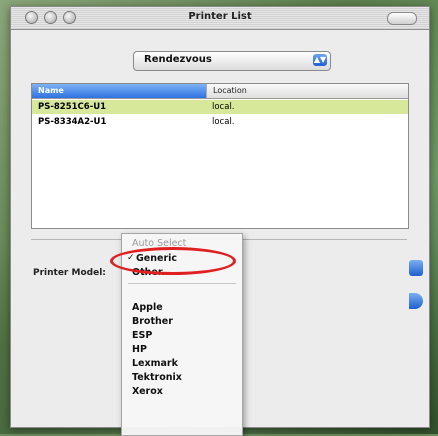 The image size is (438, 436). Describe the element at coordinates (182, 349) in the screenshot. I see `menu-item-hp: HP` at that location.